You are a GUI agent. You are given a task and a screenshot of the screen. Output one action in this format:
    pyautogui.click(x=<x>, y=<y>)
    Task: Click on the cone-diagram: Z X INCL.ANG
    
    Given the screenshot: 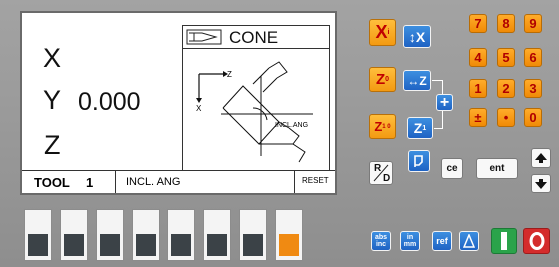 What is the action you would take?
    pyautogui.click(x=256, y=109)
    